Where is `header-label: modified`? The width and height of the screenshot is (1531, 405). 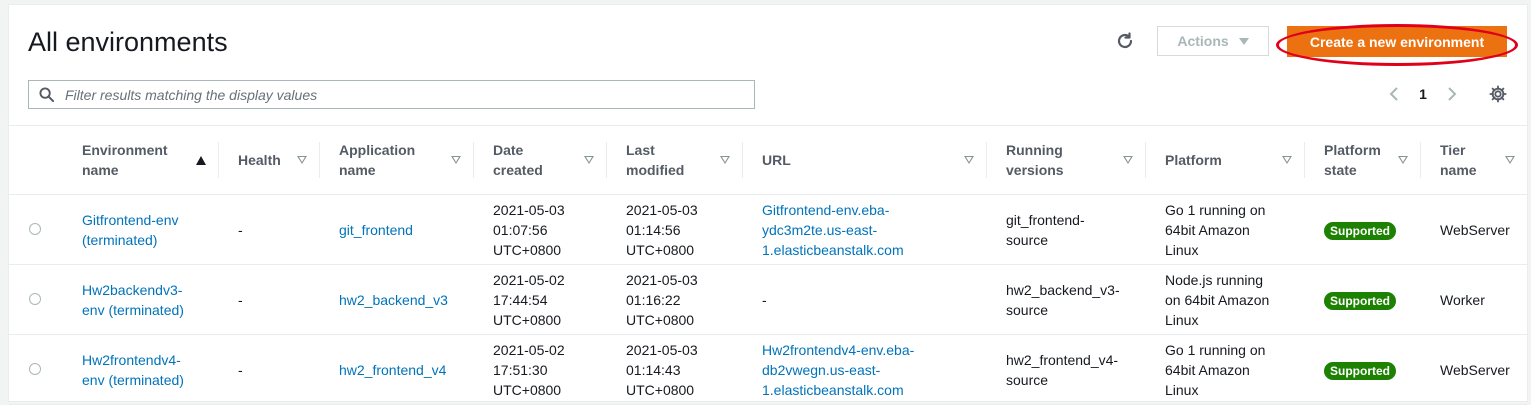
header-label: modified is located at coordinates (655, 170).